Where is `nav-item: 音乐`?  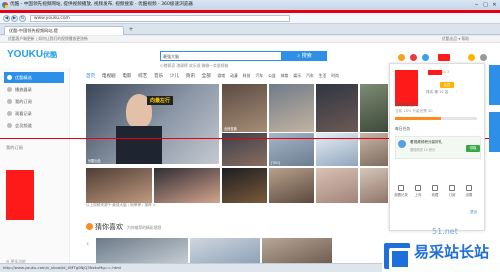
nav-item: 音乐 is located at coordinates (158, 76).